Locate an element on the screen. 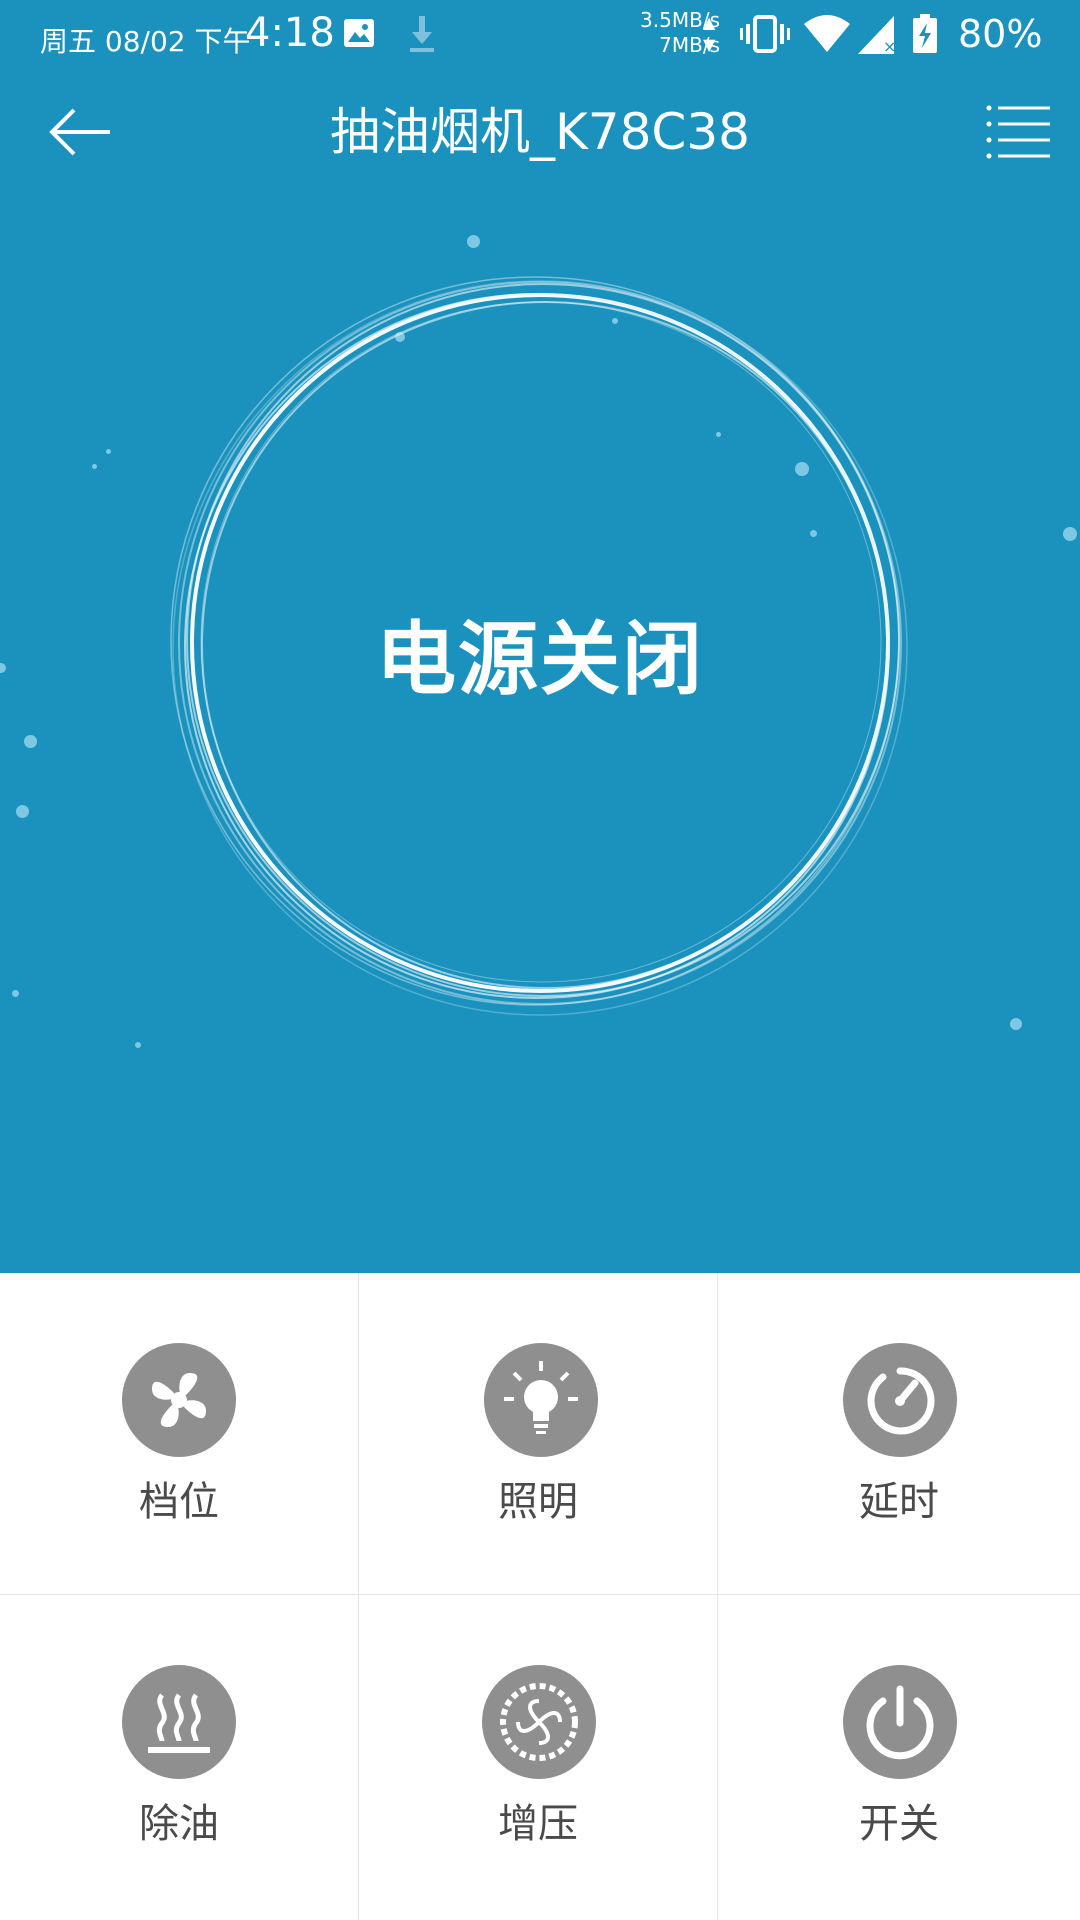 Image resolution: width=1080 pixels, height=1920 pixels. control-lighting: 照明 is located at coordinates (538, 1434).